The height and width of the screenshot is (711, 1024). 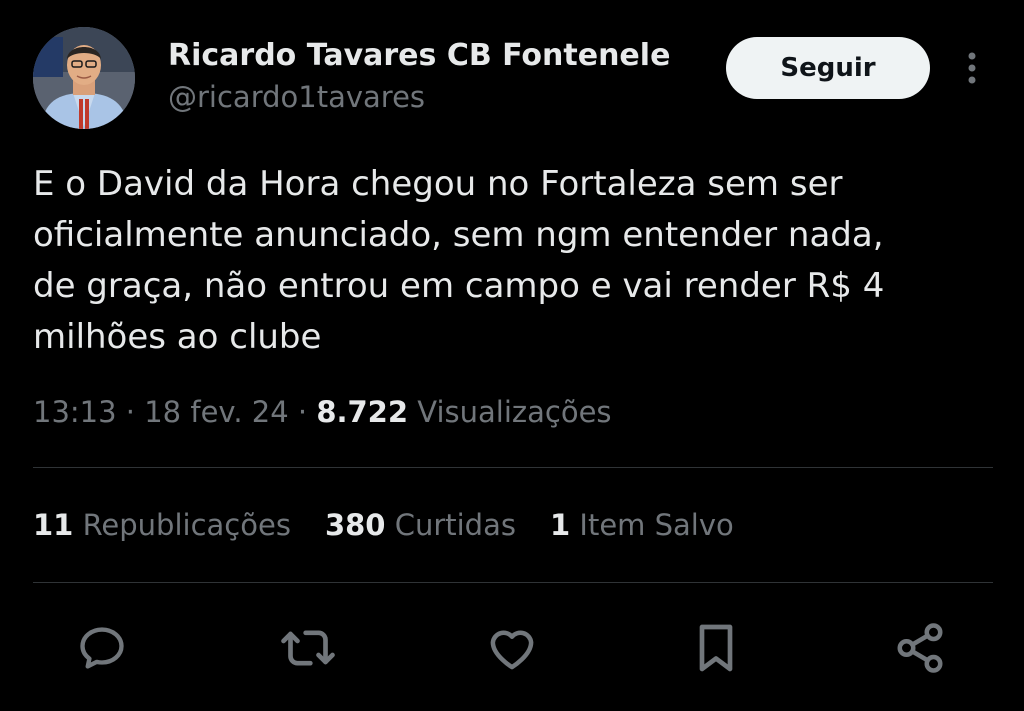 I want to click on avatar-image, so click(x=84, y=78).